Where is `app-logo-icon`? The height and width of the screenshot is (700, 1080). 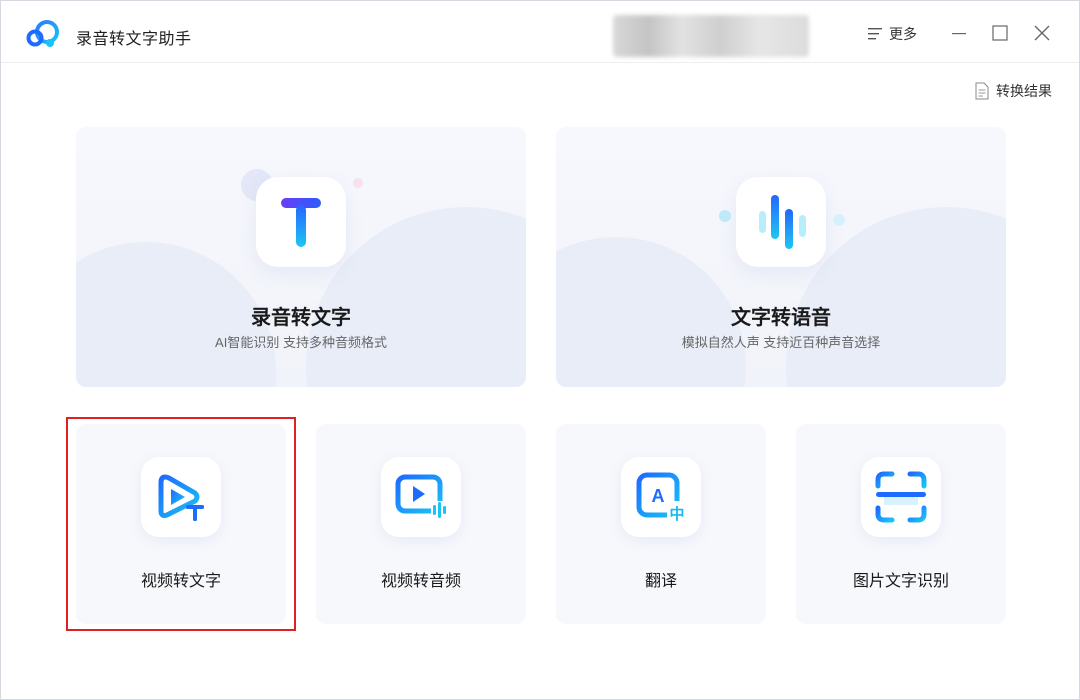
app-logo-icon is located at coordinates (42, 33).